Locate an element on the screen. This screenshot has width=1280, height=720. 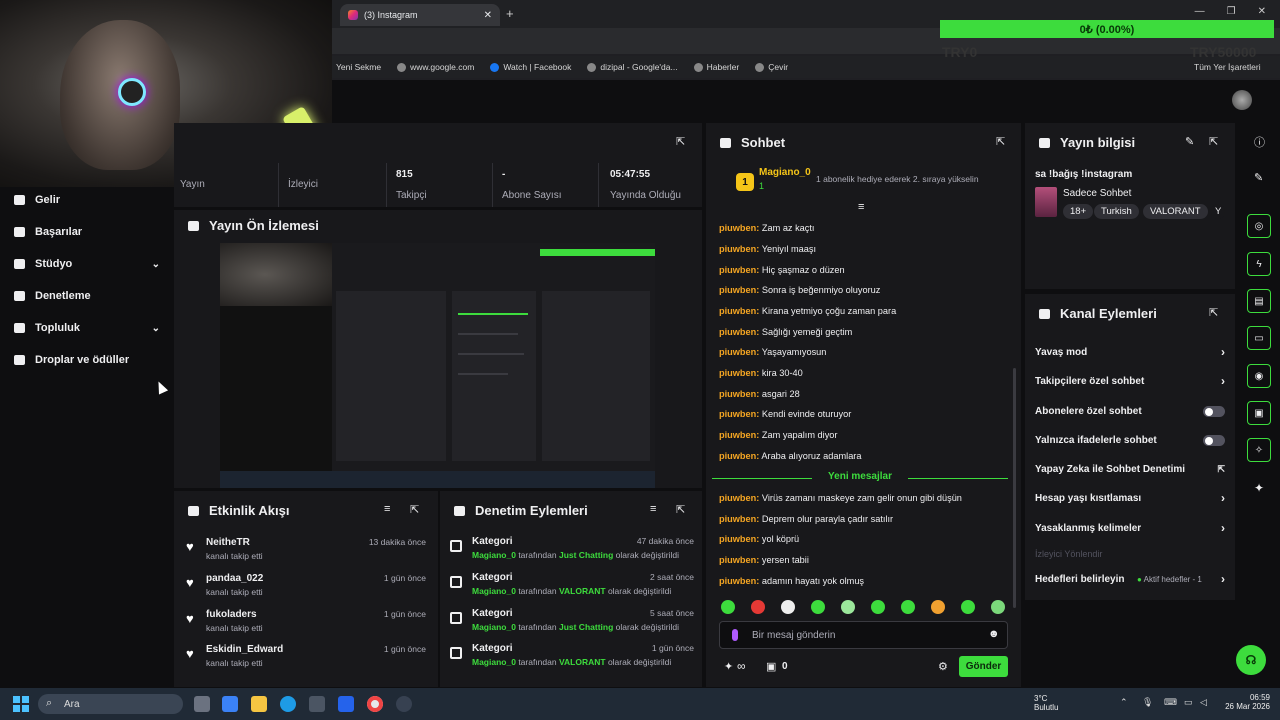
task-view-icon is located at coordinates (202, 704).